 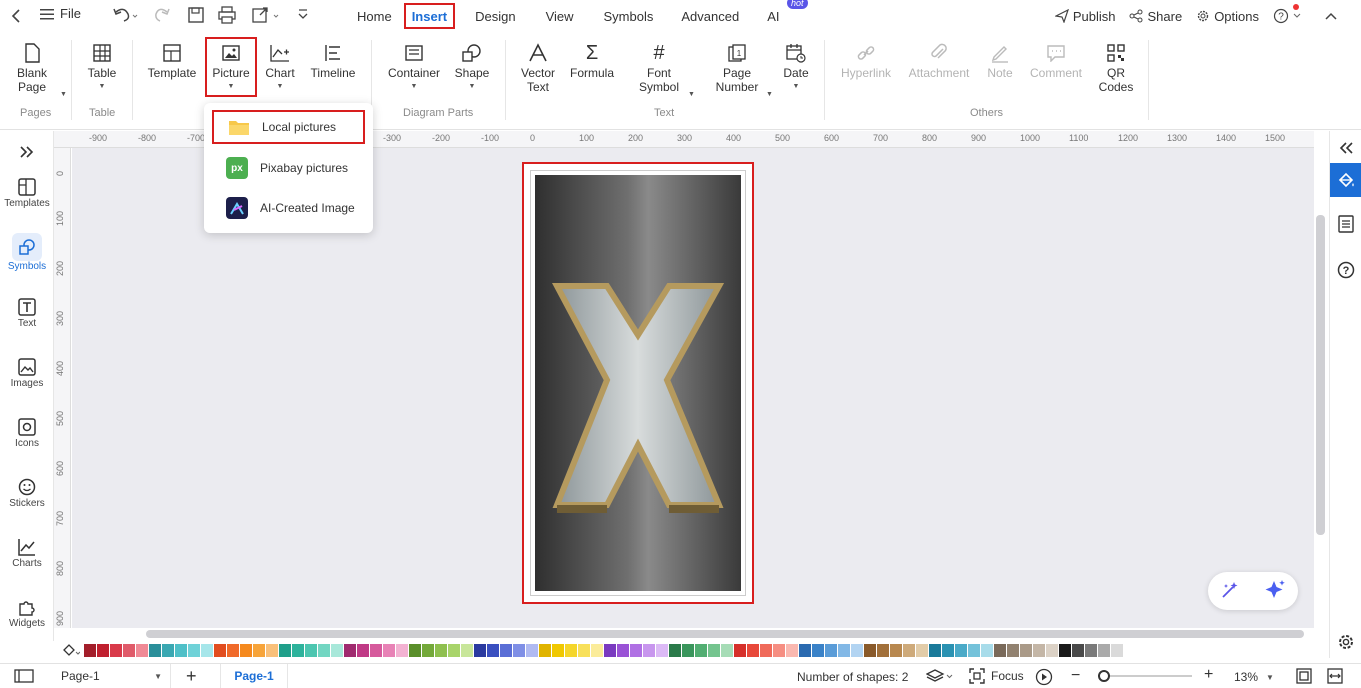 What do you see at coordinates (24, 677) in the screenshot?
I see `toggle-panel-icon` at bounding box center [24, 677].